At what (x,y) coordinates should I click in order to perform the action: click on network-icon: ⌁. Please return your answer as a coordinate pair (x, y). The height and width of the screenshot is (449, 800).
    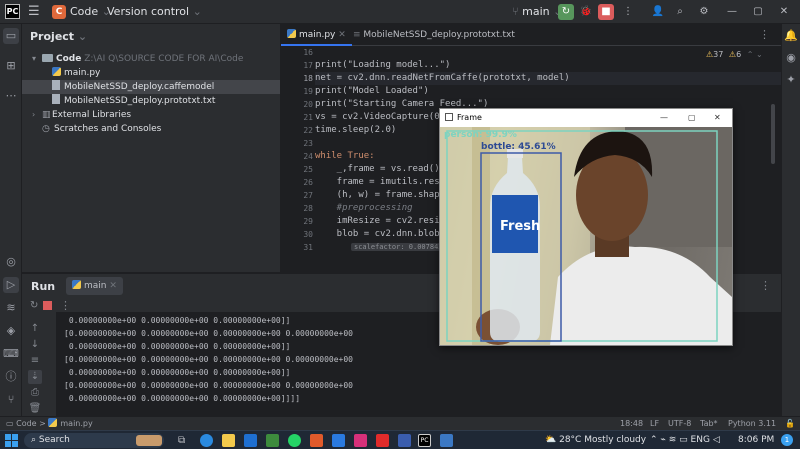
    Looking at the image, I should click on (662, 440).